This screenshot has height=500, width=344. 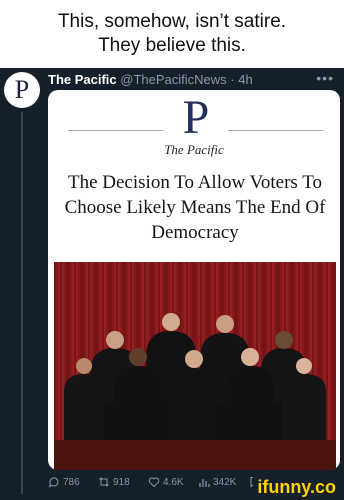 What do you see at coordinates (22, 303) in the screenshot?
I see `thread-line` at bounding box center [22, 303].